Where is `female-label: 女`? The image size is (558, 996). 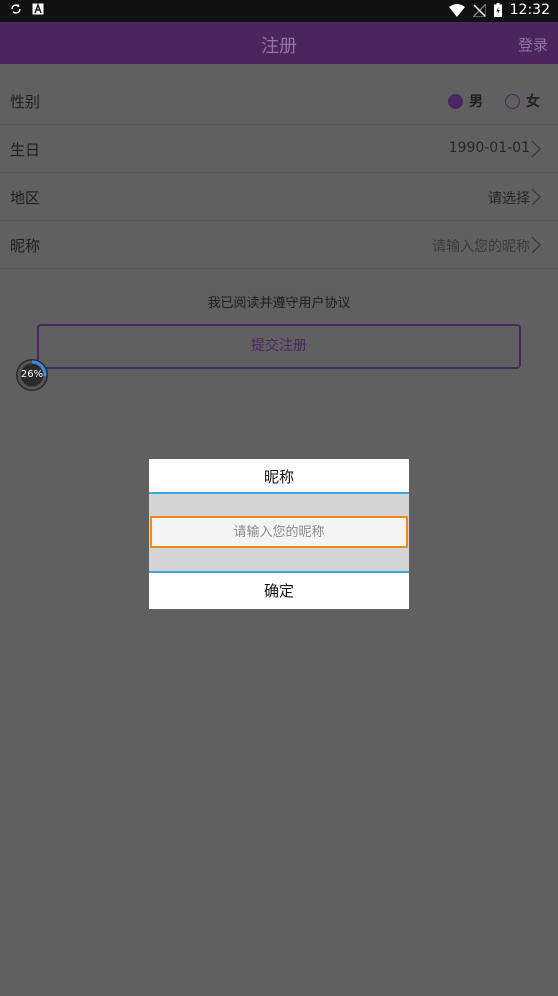 female-label: 女 is located at coordinates (533, 101).